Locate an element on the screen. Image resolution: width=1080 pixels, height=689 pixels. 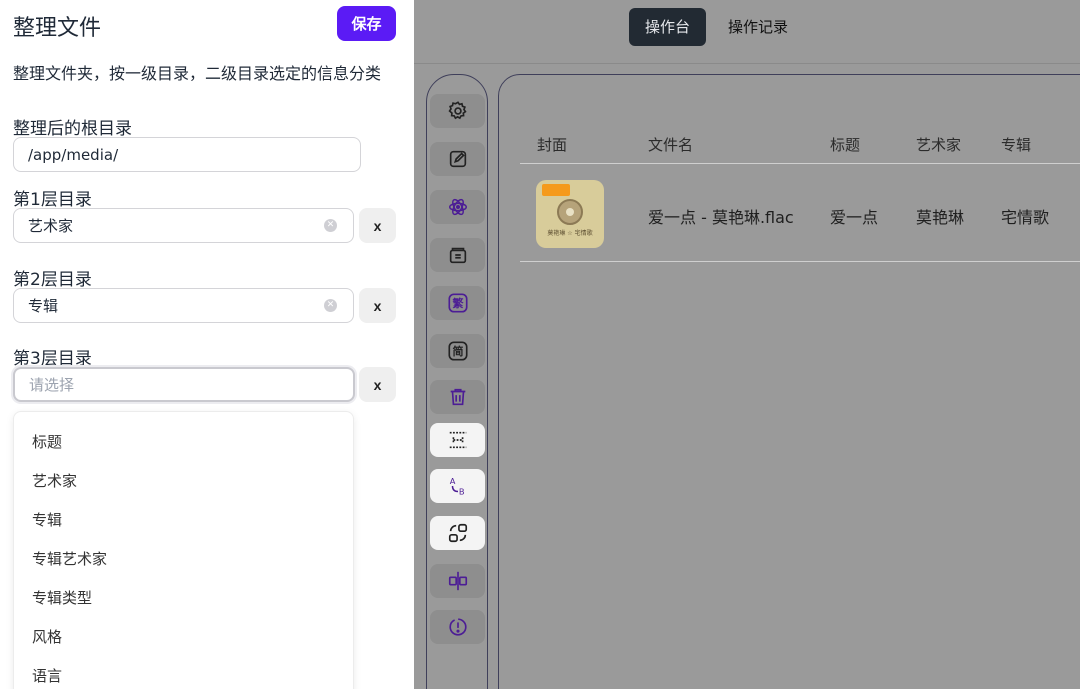
cell-title: 爱一点 is located at coordinates (854, 217).